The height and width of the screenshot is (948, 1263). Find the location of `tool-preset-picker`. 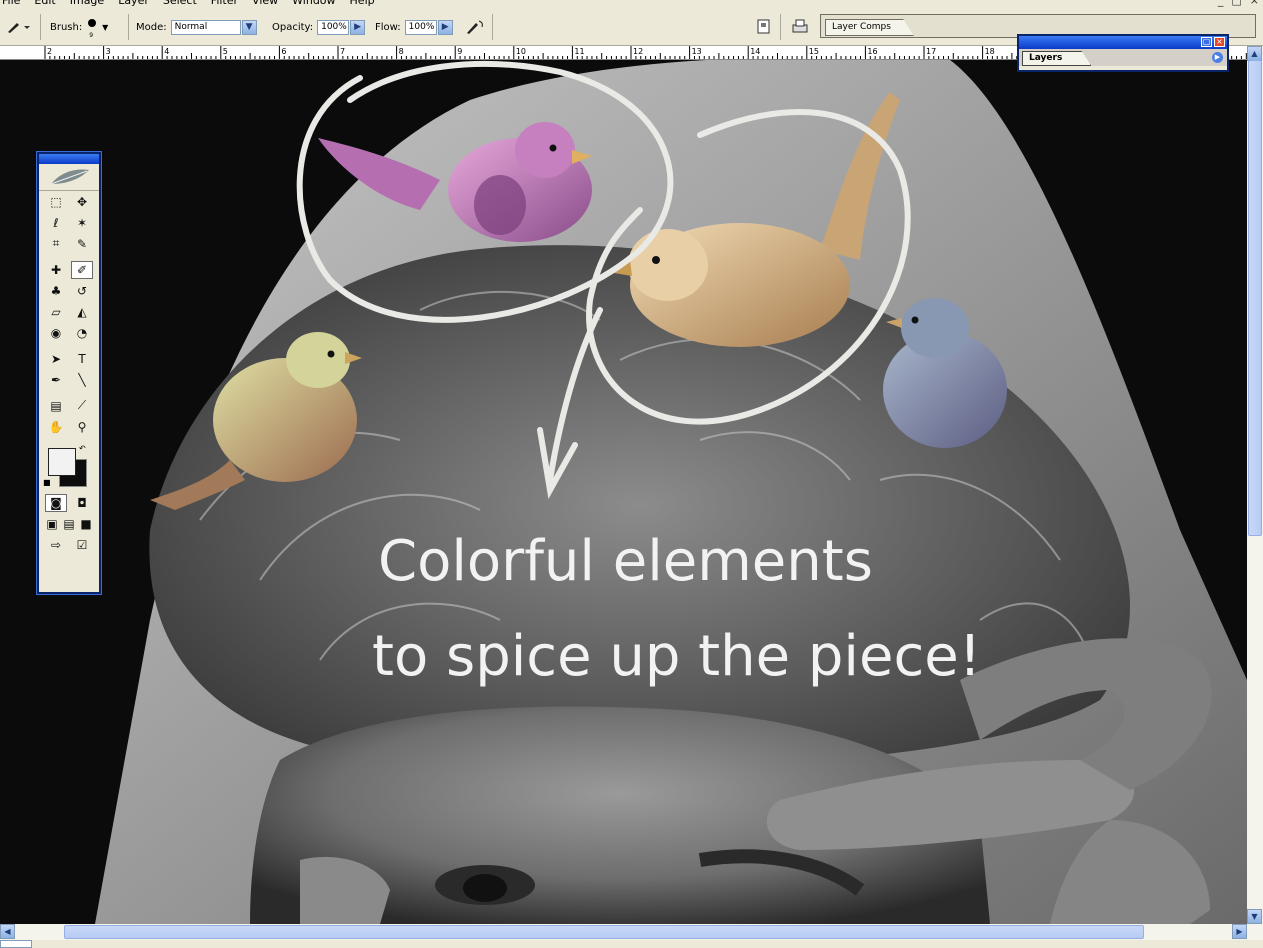

tool-preset-picker is located at coordinates (19, 27).